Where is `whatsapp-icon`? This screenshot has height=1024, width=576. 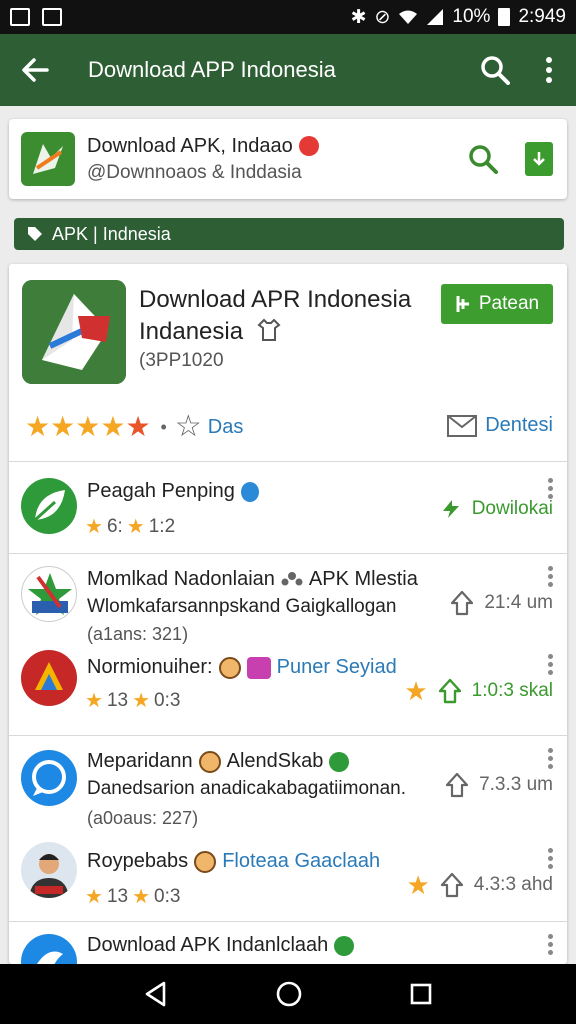 whatsapp-icon is located at coordinates (339, 761).